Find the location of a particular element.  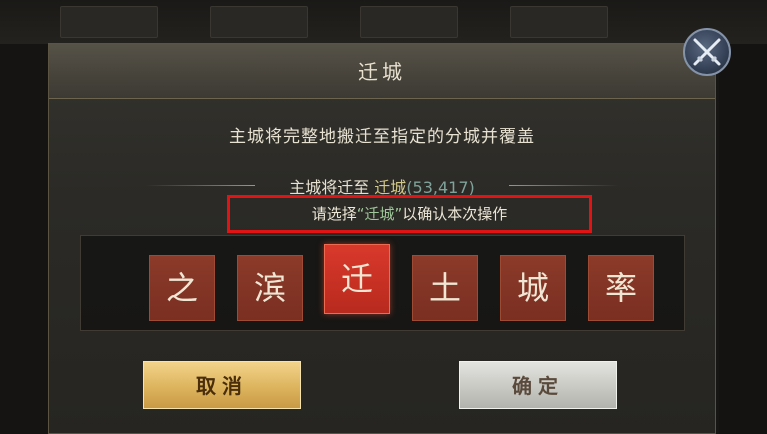

background-right is located at coordinates (743, 239).